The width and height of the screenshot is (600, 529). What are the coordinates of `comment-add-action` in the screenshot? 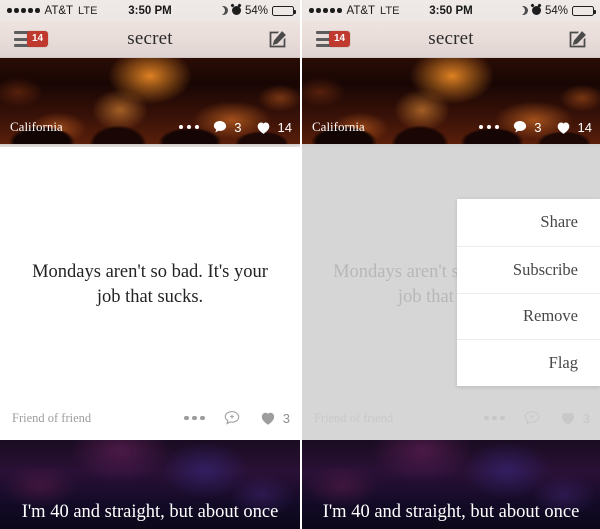 It's located at (232, 418).